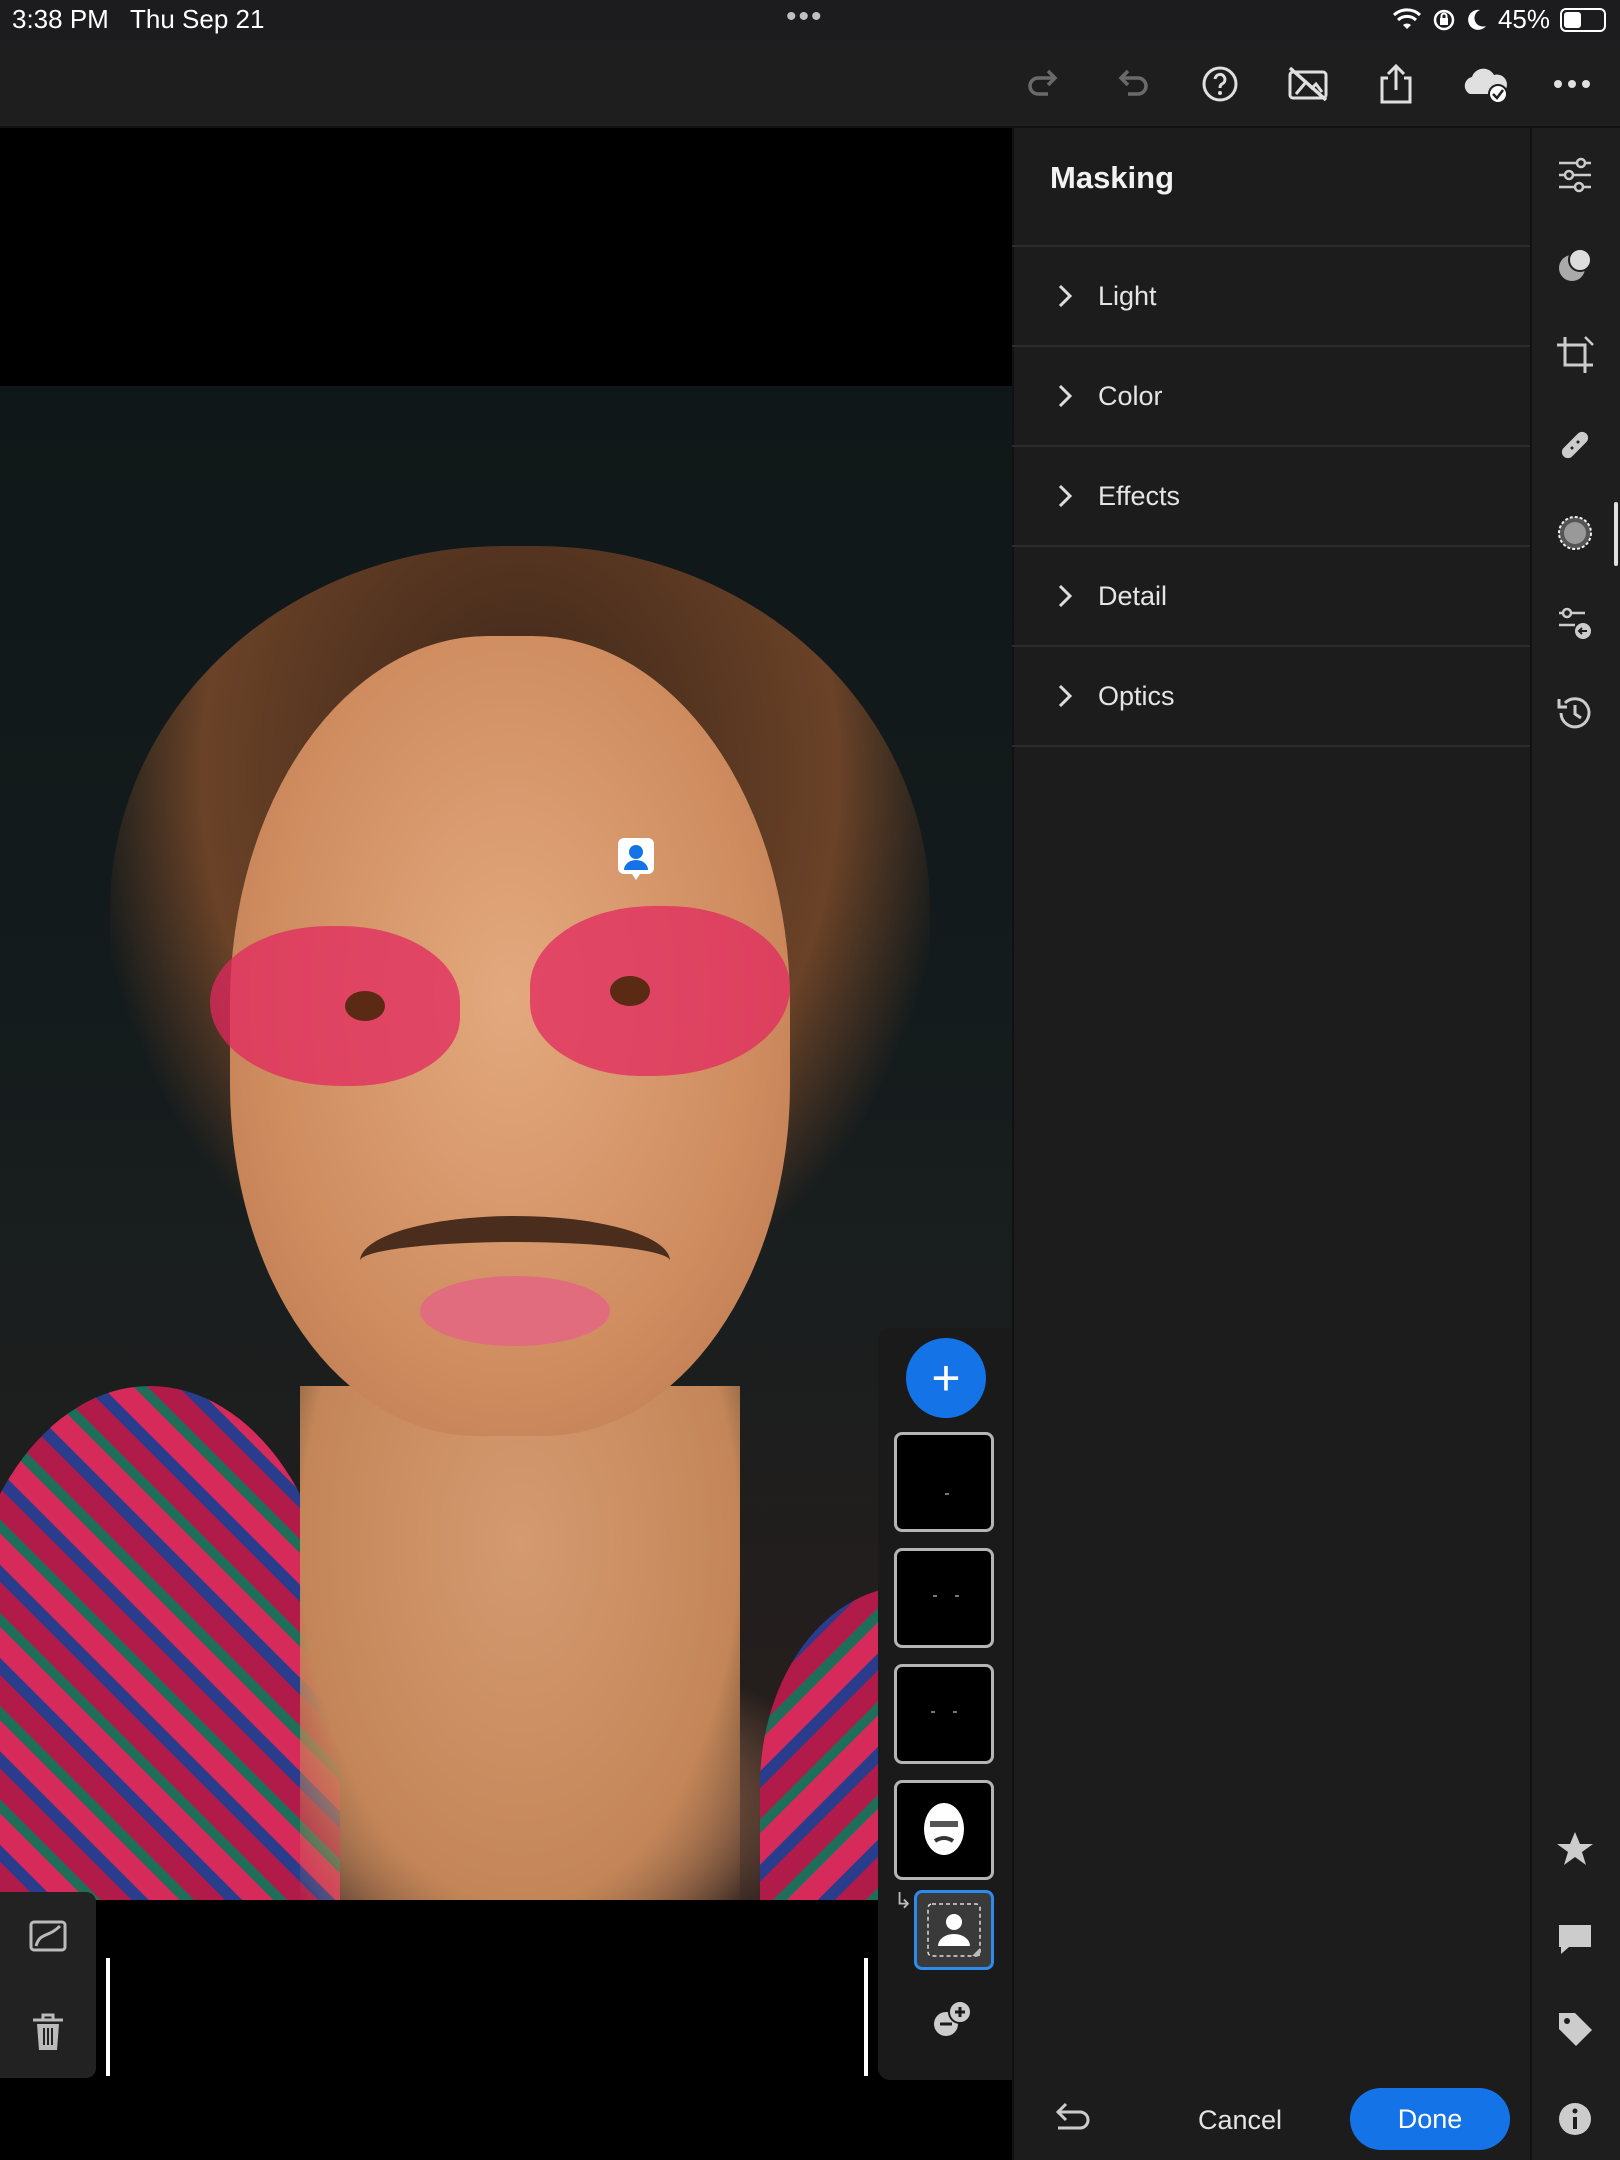 The height and width of the screenshot is (2160, 1620). What do you see at coordinates (1575, 1939) in the screenshot?
I see `comment-icon` at bounding box center [1575, 1939].